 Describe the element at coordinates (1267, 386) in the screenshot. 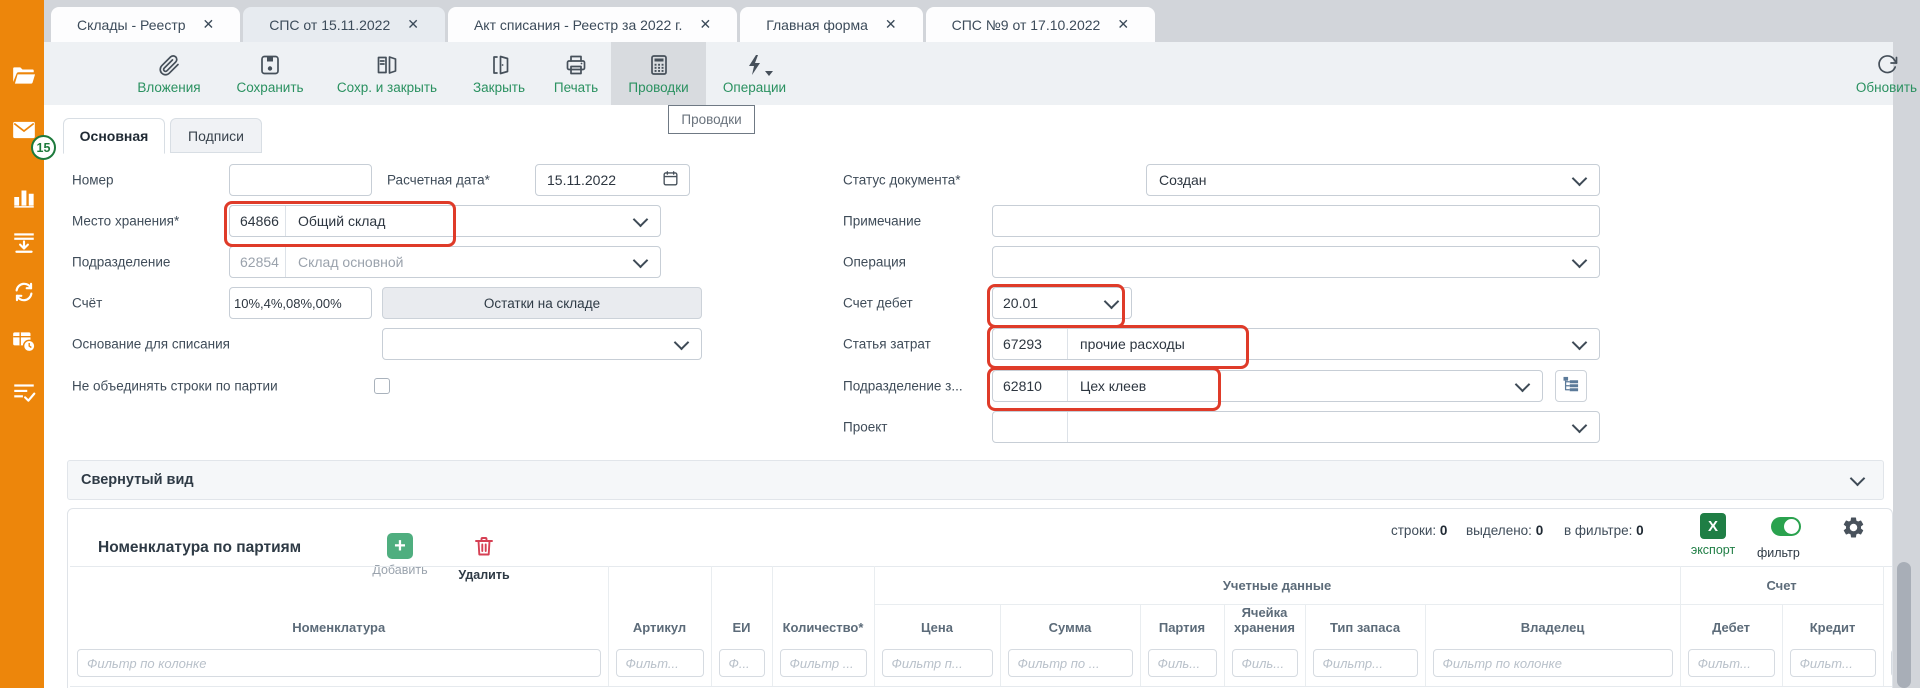

I see `cost-department-field: 62810 Цех клеев` at that location.